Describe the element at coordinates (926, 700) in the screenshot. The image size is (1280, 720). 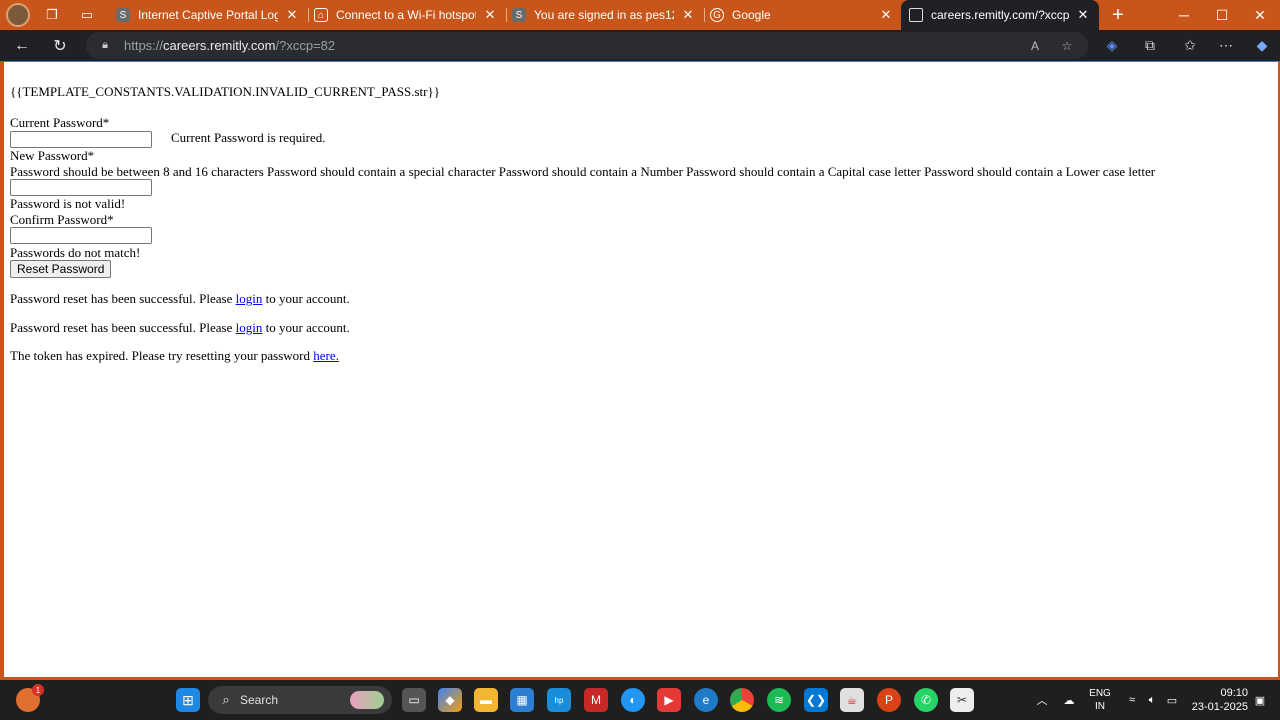
I see `whatsapp-icon: ✆` at that location.